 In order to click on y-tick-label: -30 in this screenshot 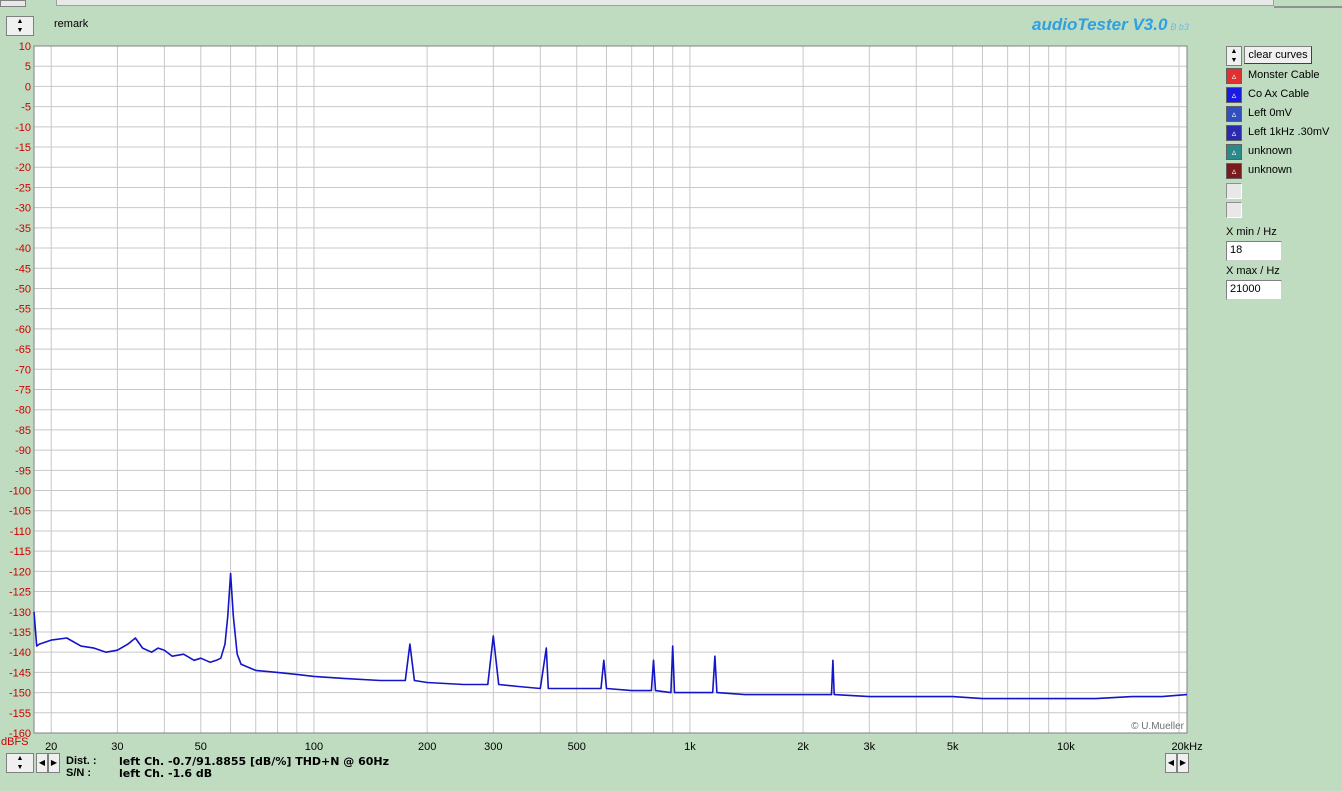, I will do `click(23, 209)`.